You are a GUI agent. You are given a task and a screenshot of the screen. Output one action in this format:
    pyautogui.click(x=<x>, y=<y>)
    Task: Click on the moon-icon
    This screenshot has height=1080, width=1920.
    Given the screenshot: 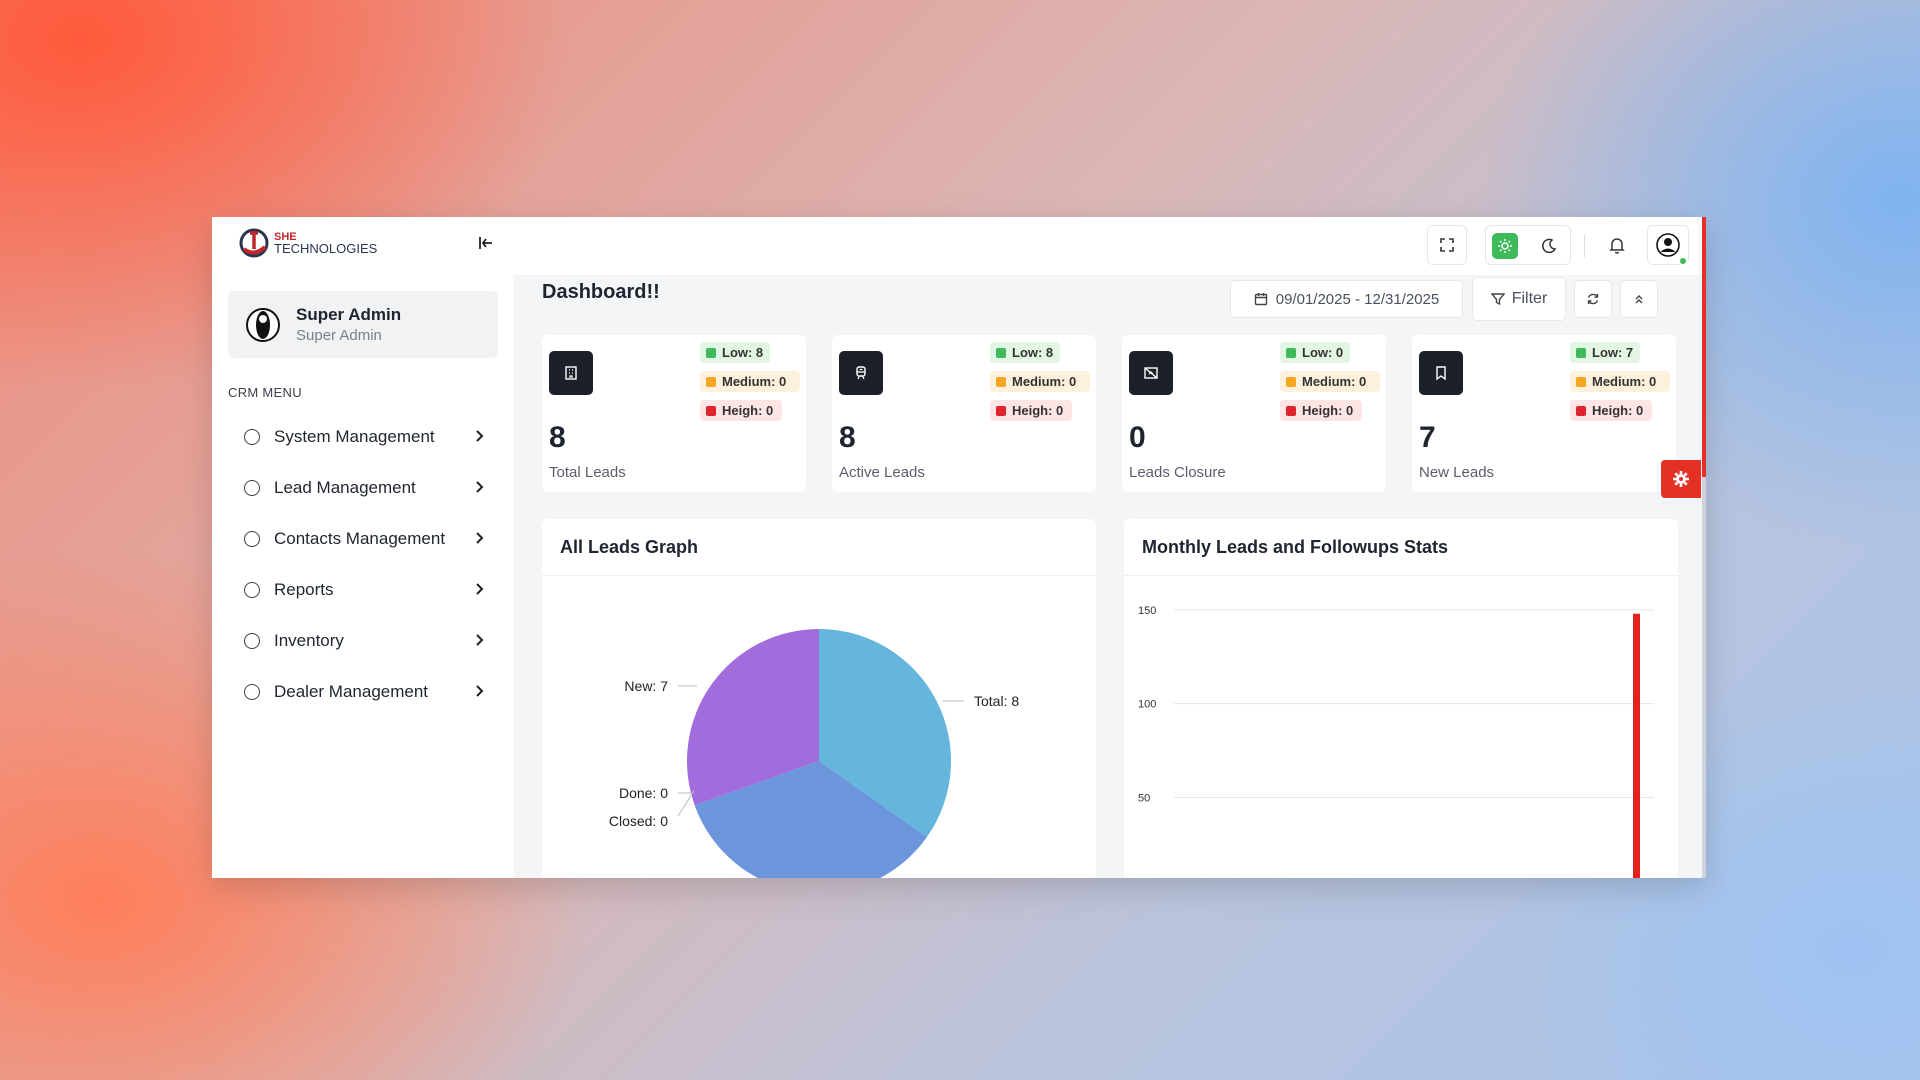 What is the action you would take?
    pyautogui.click(x=1549, y=246)
    